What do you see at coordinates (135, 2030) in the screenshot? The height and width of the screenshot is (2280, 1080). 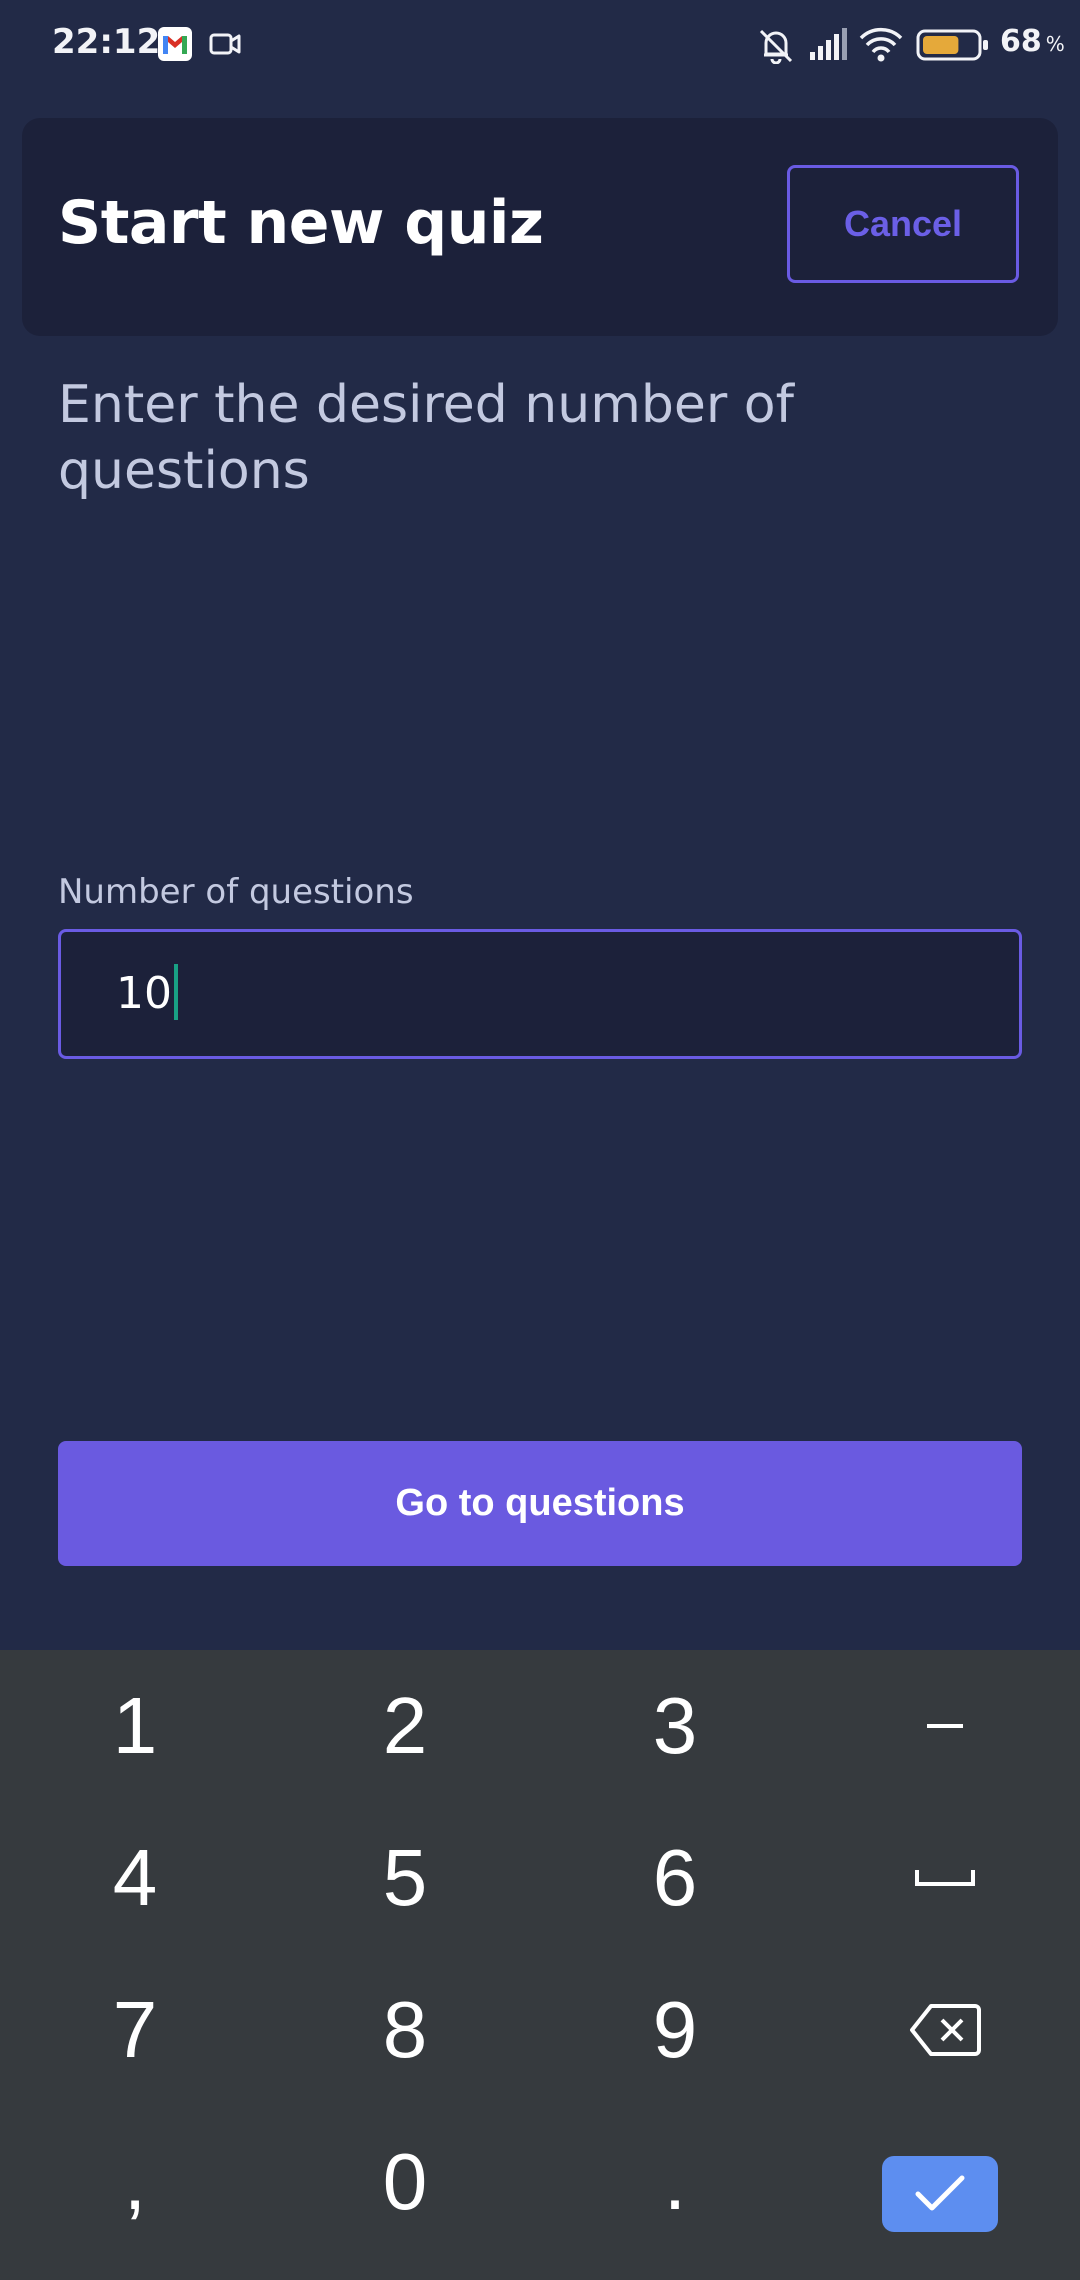 I see `key-7: 7` at bounding box center [135, 2030].